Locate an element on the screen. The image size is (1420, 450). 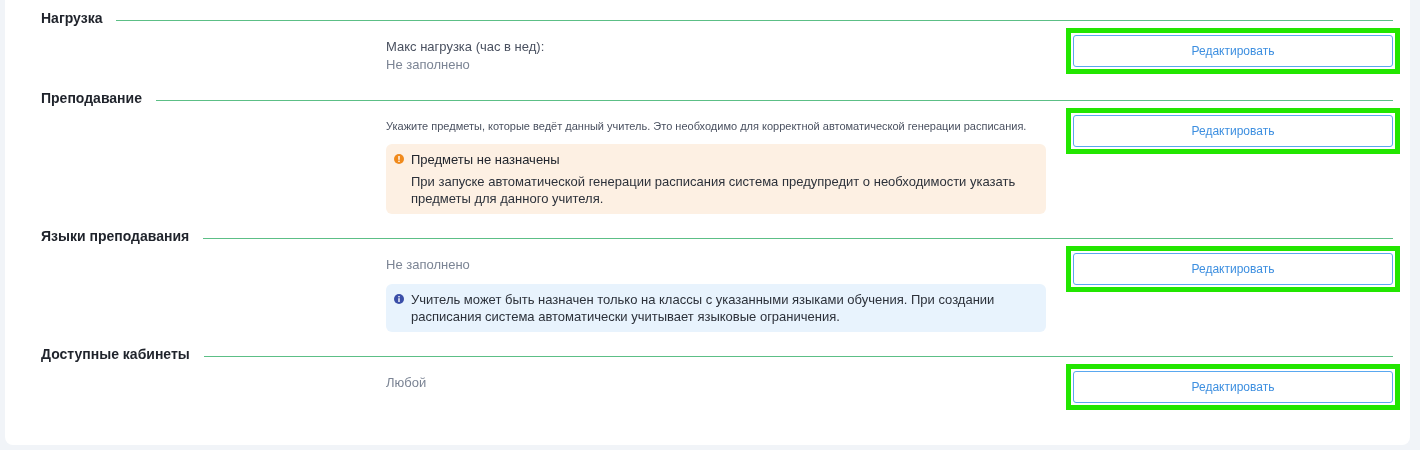
info-icon is located at coordinates (399, 299).